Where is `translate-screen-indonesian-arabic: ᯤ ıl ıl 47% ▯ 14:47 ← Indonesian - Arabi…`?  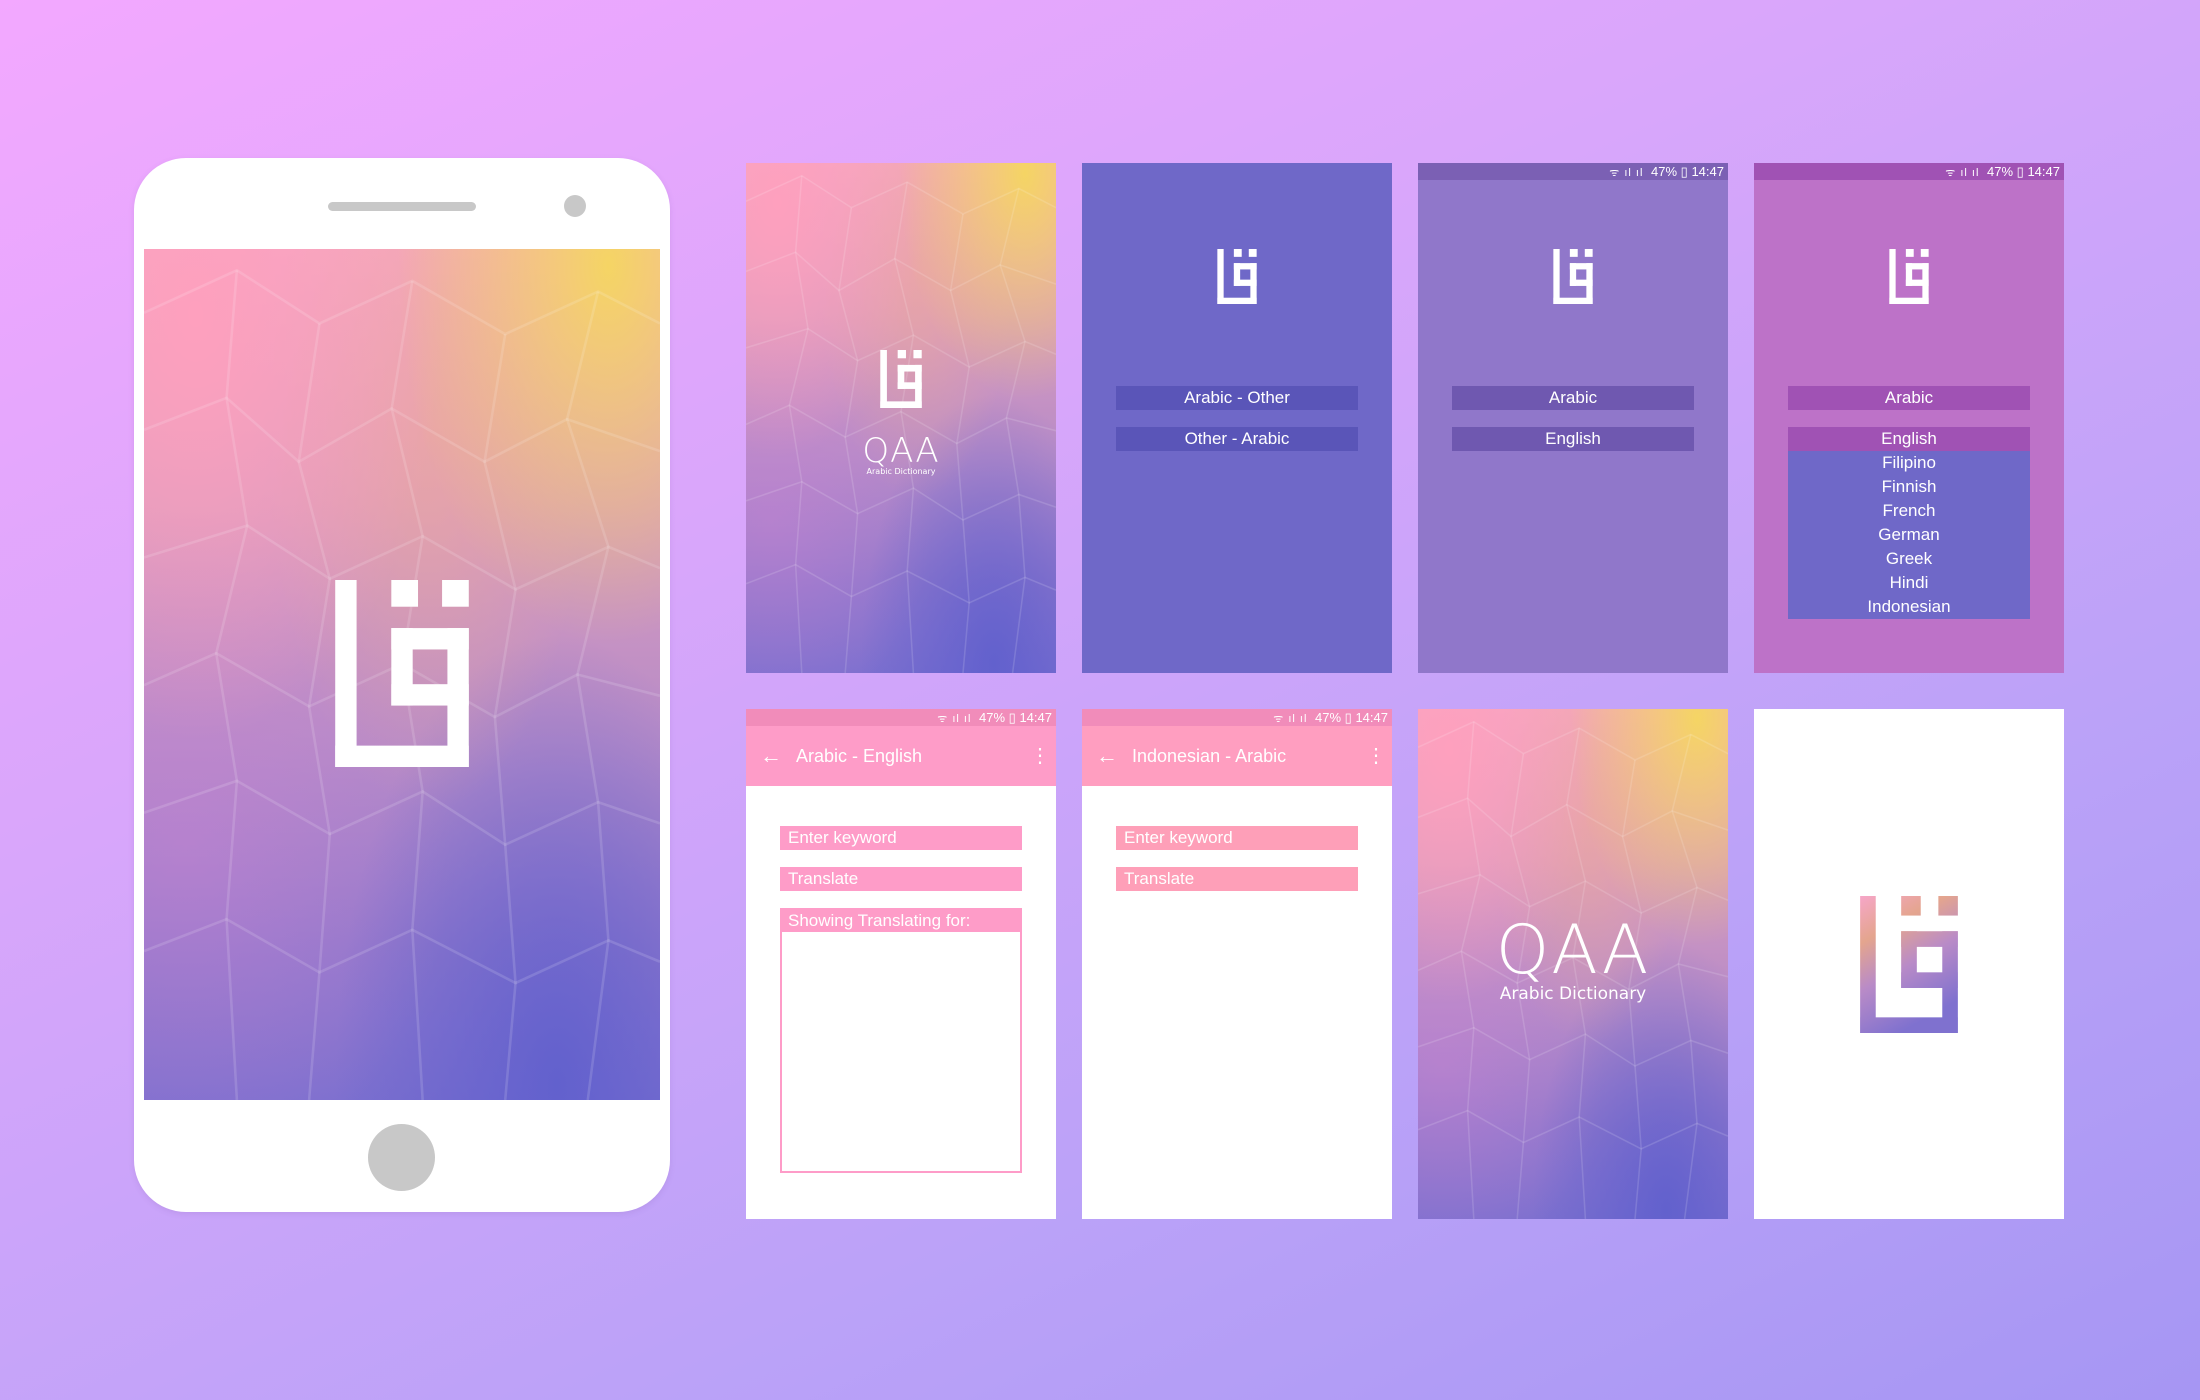 translate-screen-indonesian-arabic: ᯤ ıl ıl 47% ▯ 14:47 ← Indonesian - Arabi… is located at coordinates (1237, 964).